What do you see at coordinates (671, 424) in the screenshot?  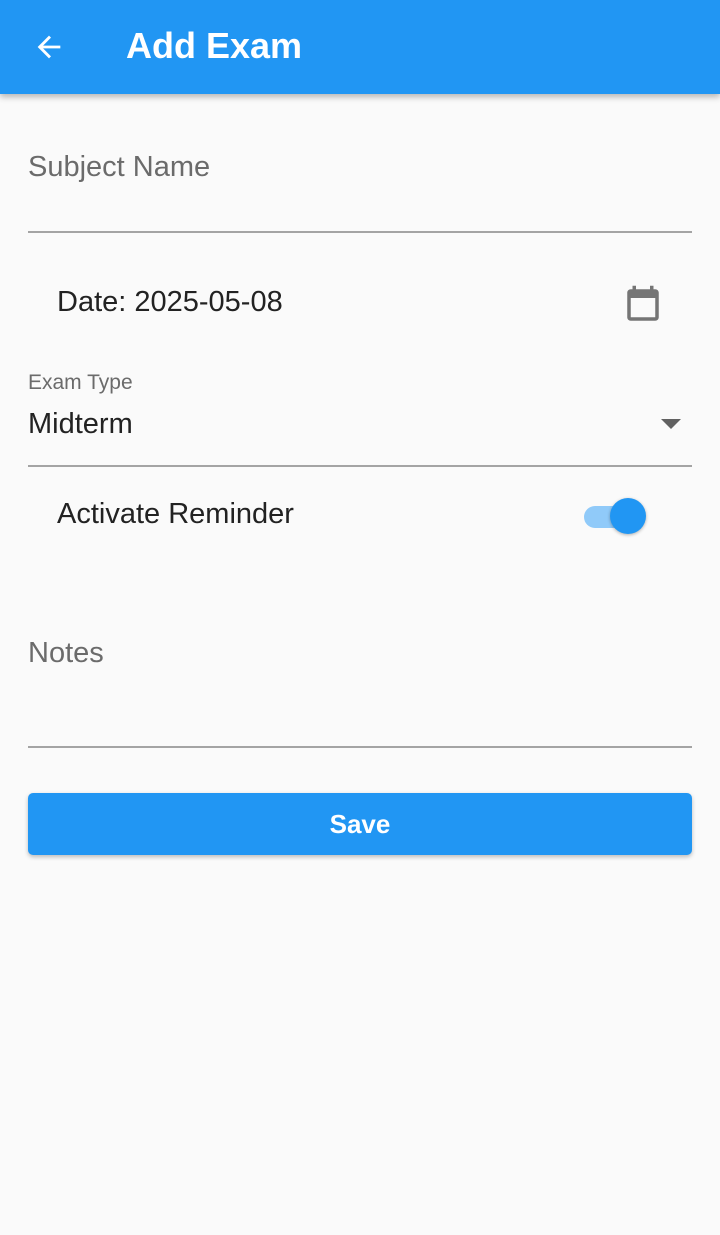 I see `dropdown-arrow-icon` at bounding box center [671, 424].